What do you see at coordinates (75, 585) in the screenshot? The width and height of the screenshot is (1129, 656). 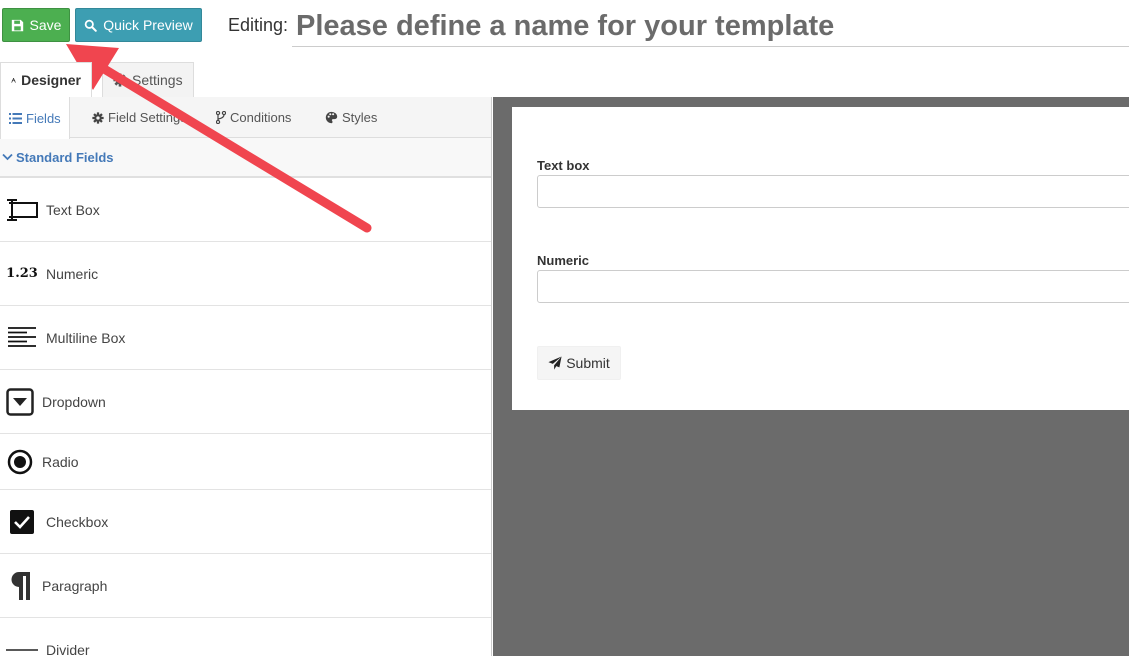 I see `field-item-label: Paragraph` at bounding box center [75, 585].